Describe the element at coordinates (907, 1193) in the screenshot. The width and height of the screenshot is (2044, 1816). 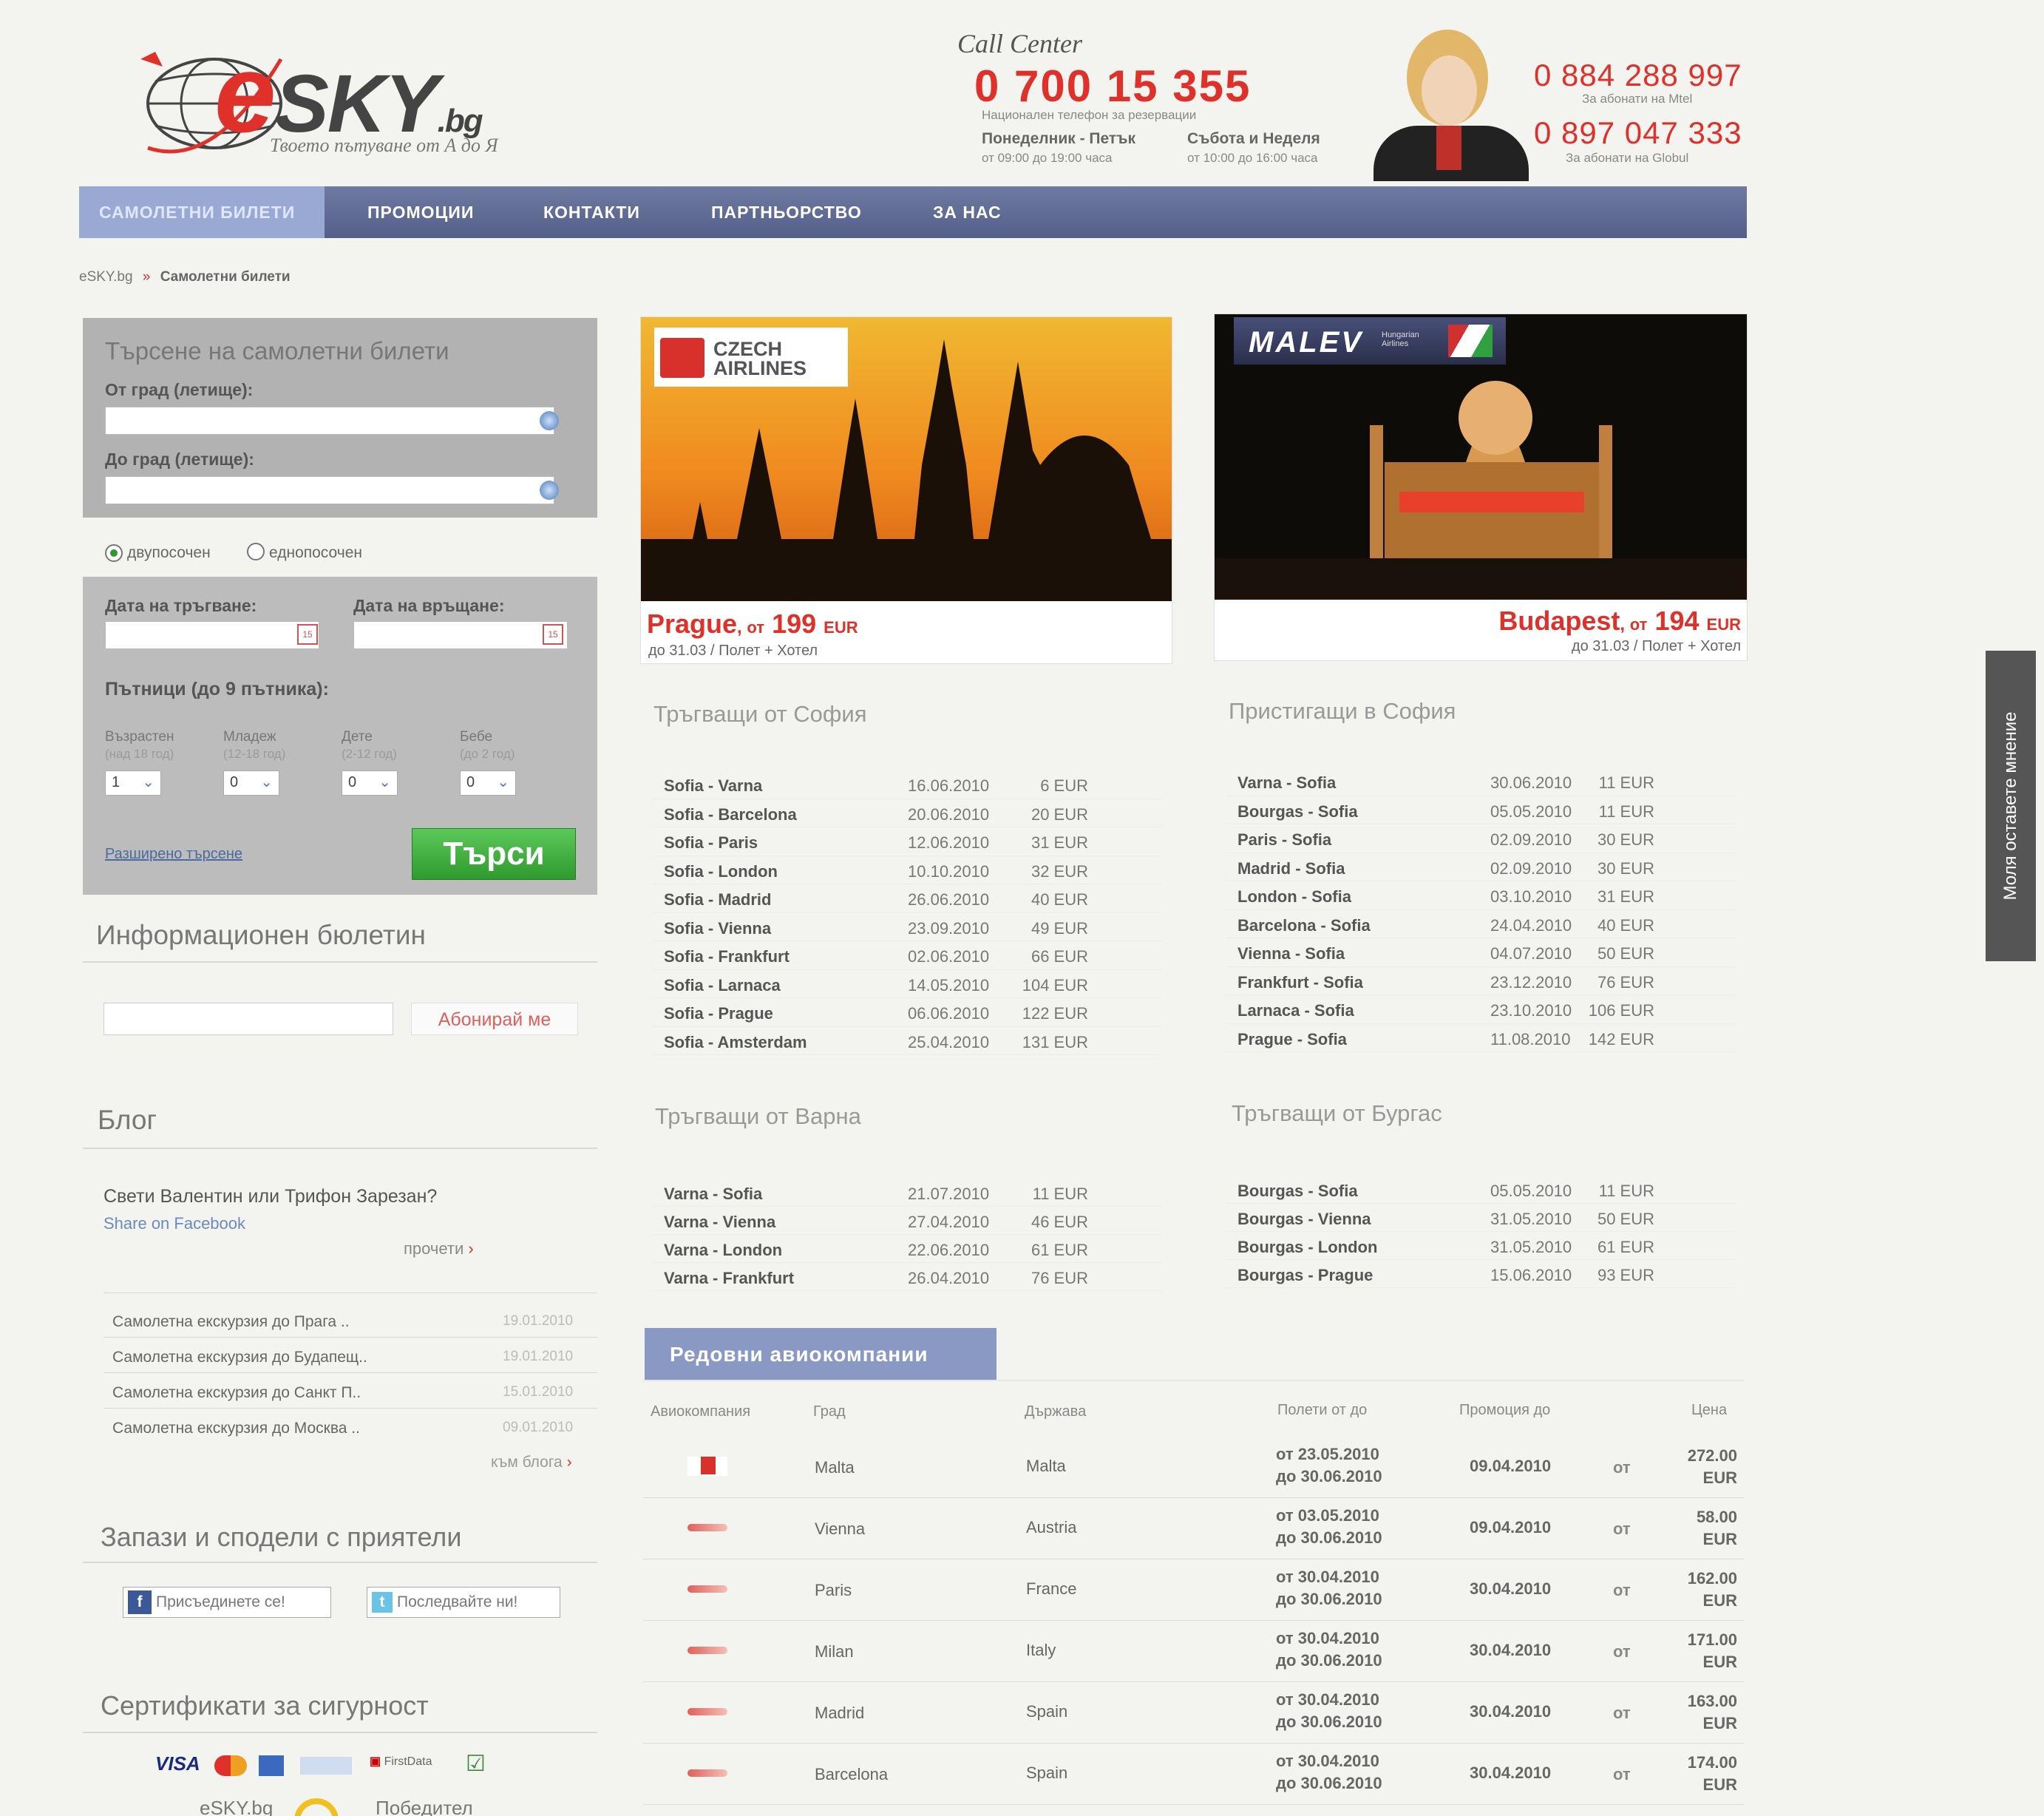
I see `route-row: Varna - Sofia 21.07.2010 11 EUR` at that location.